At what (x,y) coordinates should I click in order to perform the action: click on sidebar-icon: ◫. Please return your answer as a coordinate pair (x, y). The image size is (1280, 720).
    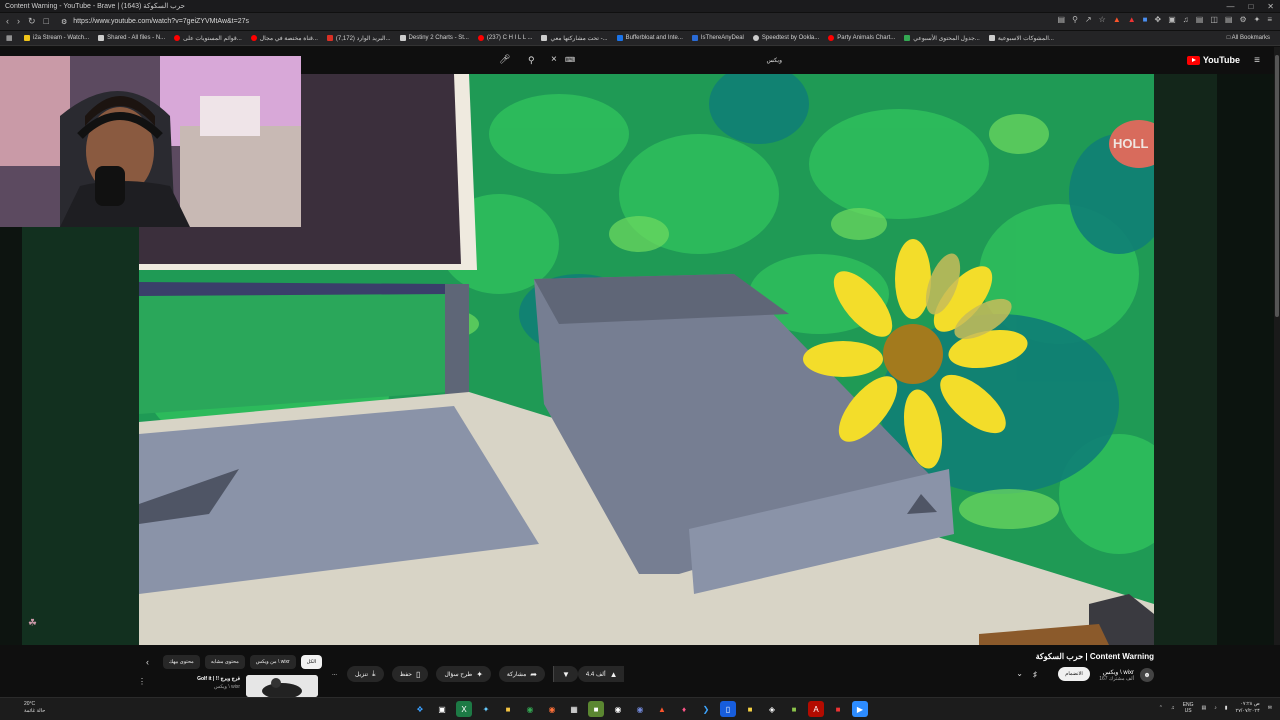
    Looking at the image, I should click on (1214, 19).